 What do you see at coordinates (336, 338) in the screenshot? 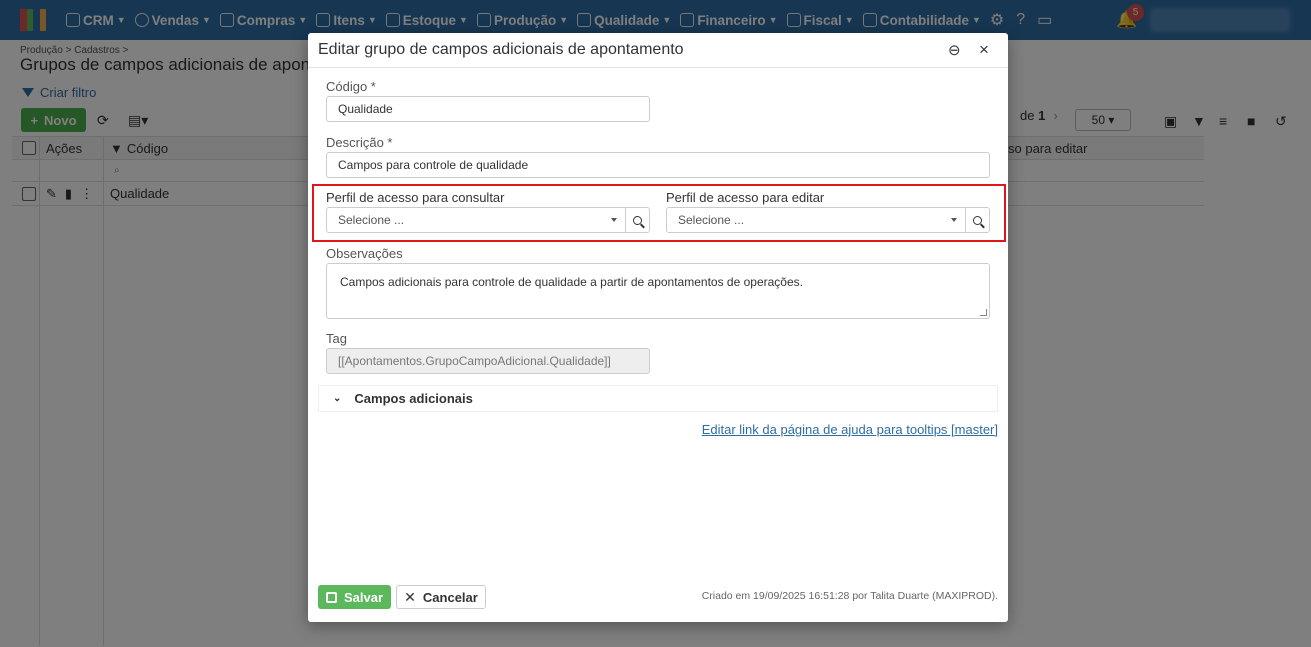
I see `tag-label: Tag` at bounding box center [336, 338].